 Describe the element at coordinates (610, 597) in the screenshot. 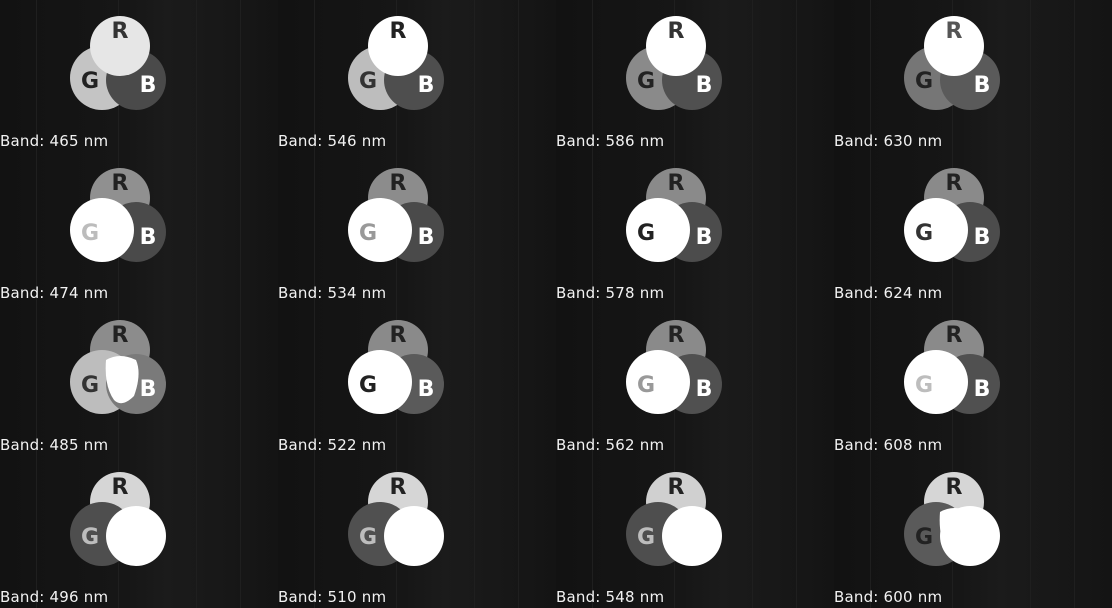

I see `band-label: Band: 548 nm` at that location.